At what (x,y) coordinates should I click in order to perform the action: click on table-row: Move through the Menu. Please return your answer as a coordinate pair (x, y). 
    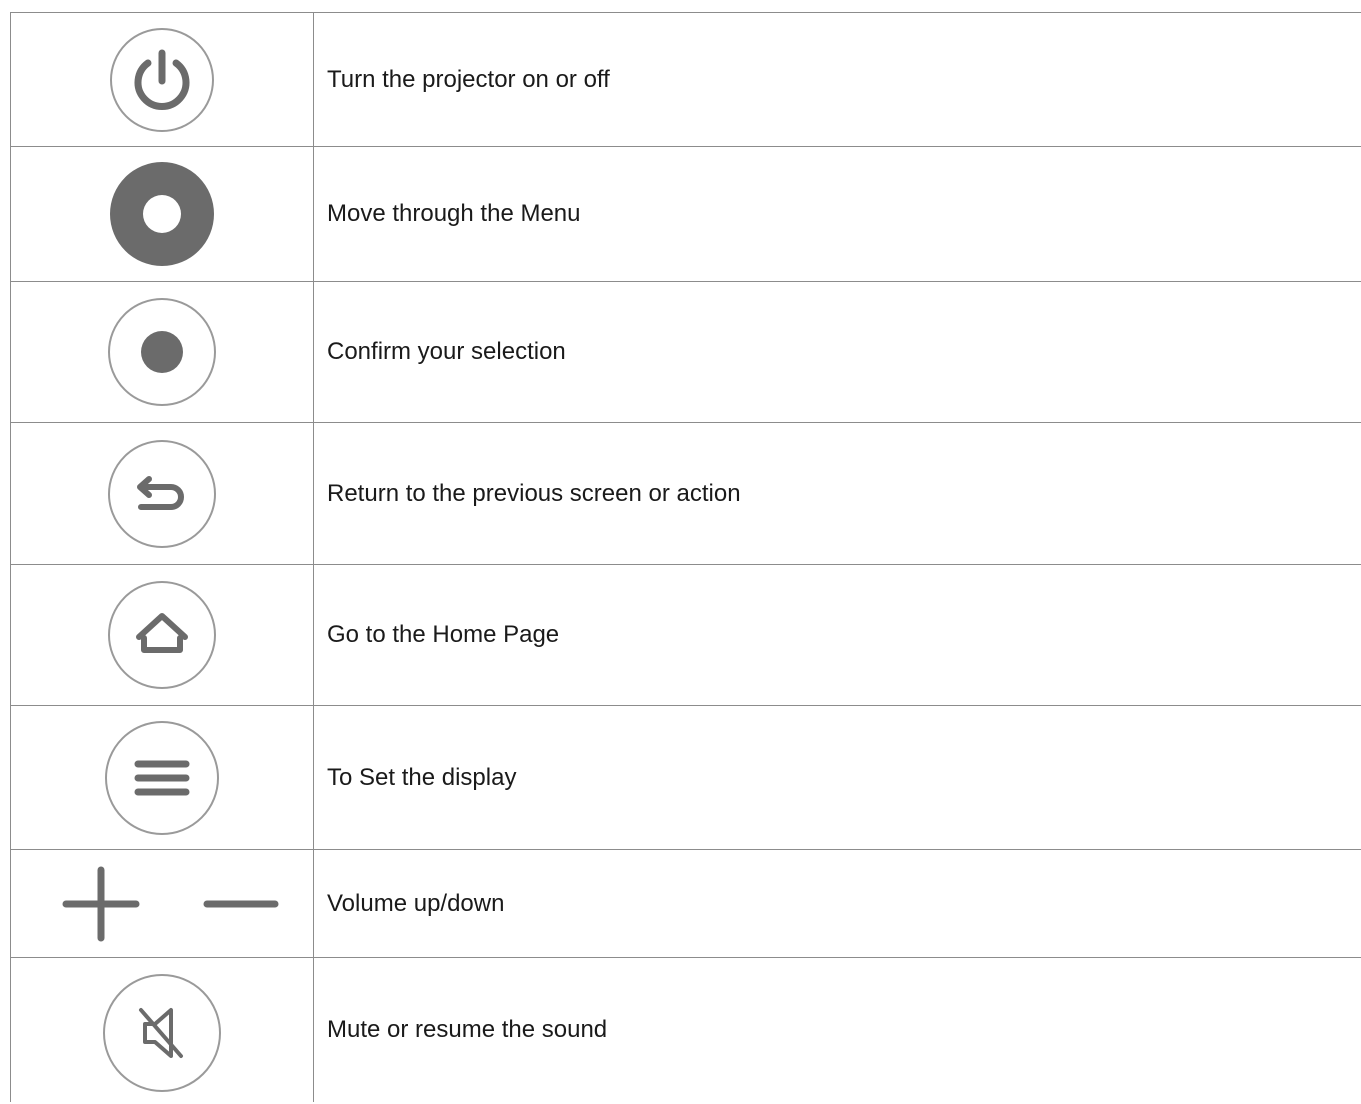
    Looking at the image, I should click on (685, 214).